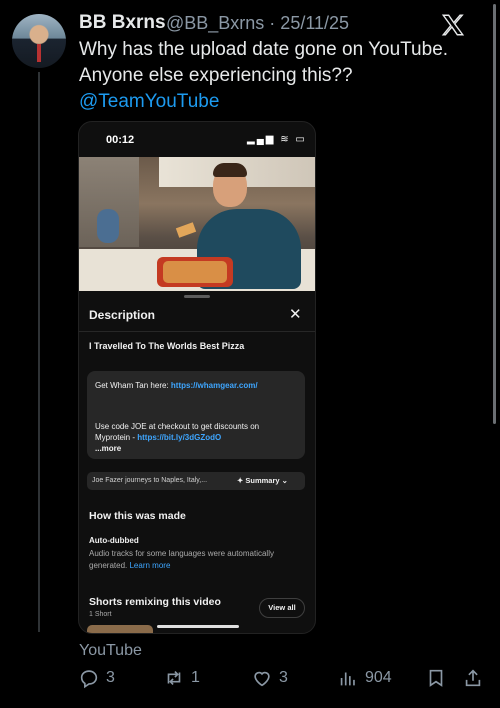 The width and height of the screenshot is (500, 708). I want to click on share-button, so click(476, 678).